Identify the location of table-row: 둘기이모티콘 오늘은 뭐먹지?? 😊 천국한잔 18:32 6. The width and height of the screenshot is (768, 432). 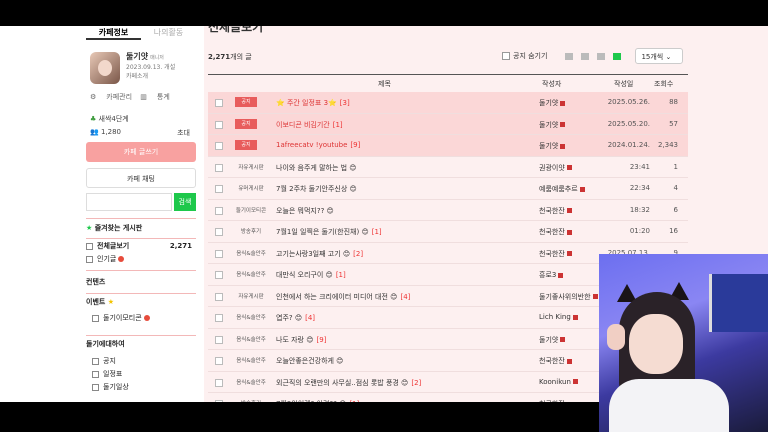
(448, 210).